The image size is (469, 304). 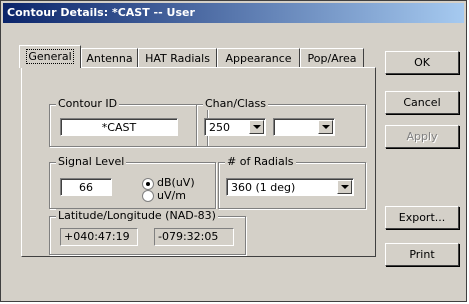 What do you see at coordinates (194, 237) in the screenshot?
I see `longitude-value: -079:32:05` at bounding box center [194, 237].